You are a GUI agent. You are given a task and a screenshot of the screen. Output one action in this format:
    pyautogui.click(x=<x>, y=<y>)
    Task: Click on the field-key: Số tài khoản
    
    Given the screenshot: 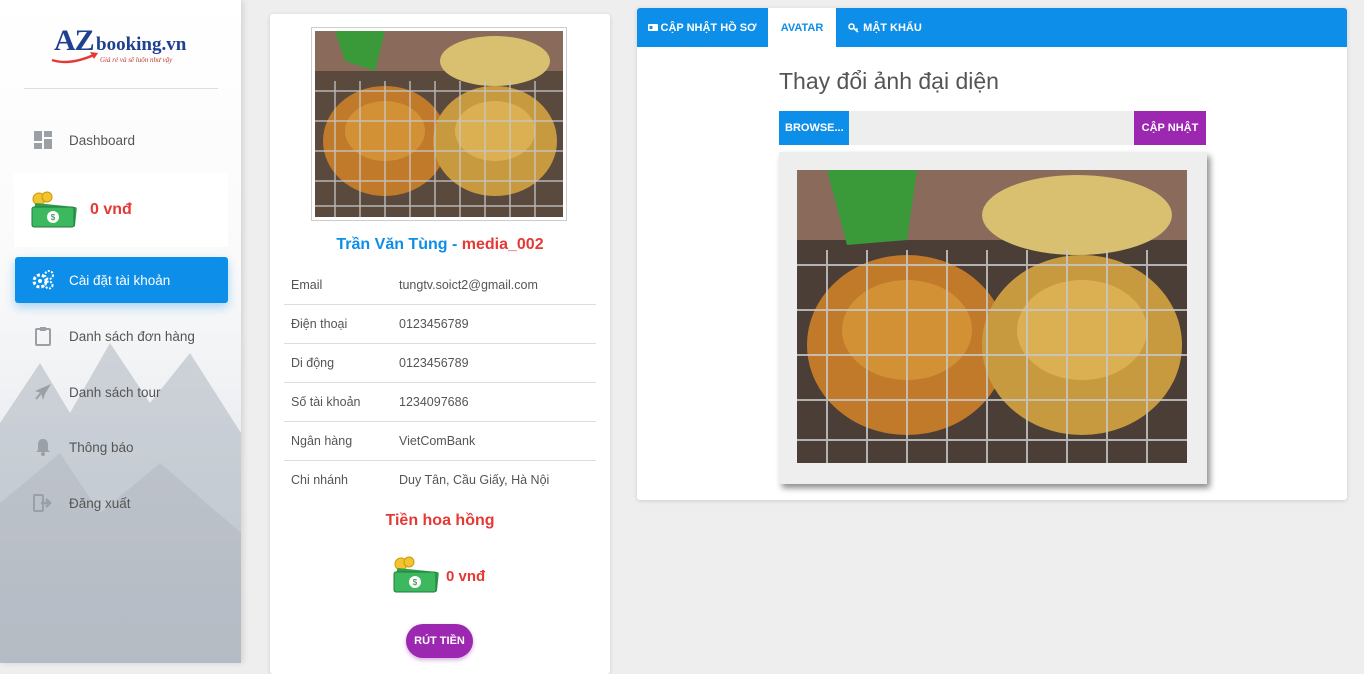 What is the action you would take?
    pyautogui.click(x=341, y=402)
    